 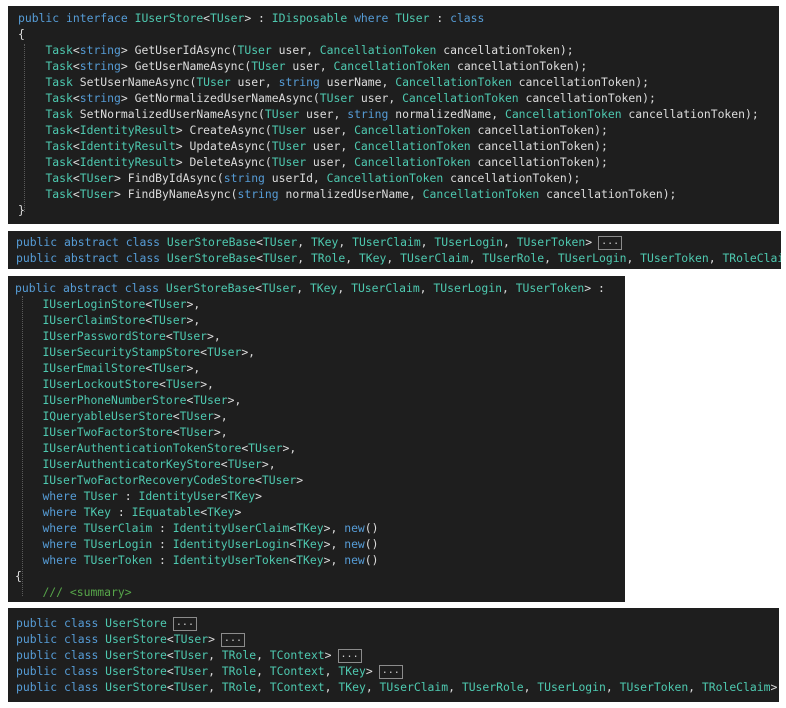 What do you see at coordinates (592, 258) in the screenshot?
I see `type-token: TUserLogin` at bounding box center [592, 258].